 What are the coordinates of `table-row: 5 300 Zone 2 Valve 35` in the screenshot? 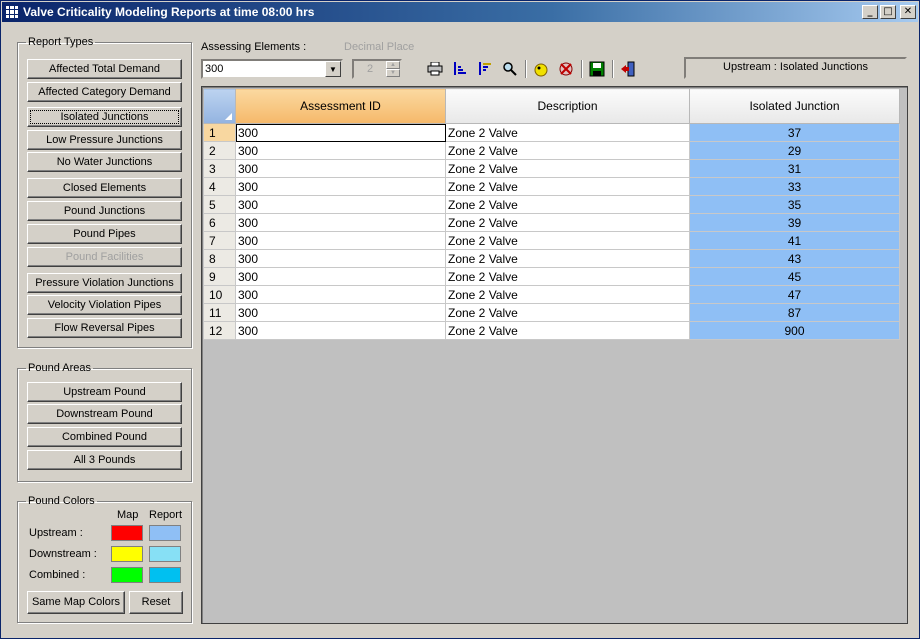 It's located at (551, 204).